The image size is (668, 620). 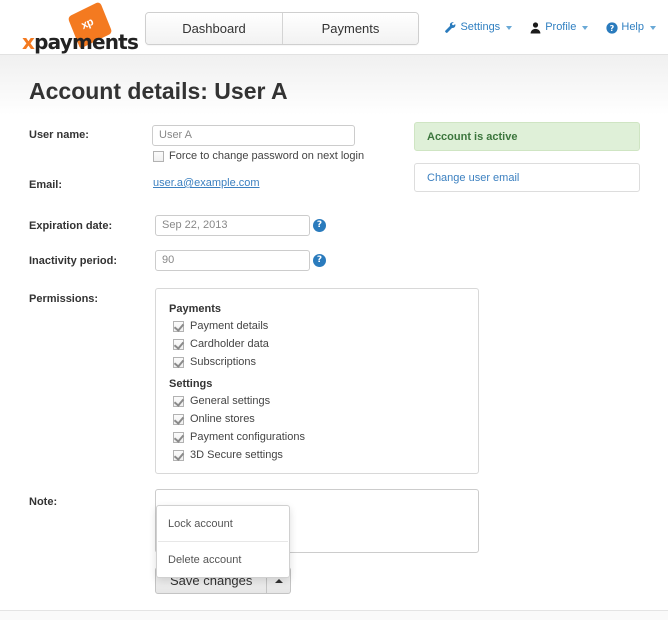 I want to click on permission-label: General settings, so click(x=230, y=401).